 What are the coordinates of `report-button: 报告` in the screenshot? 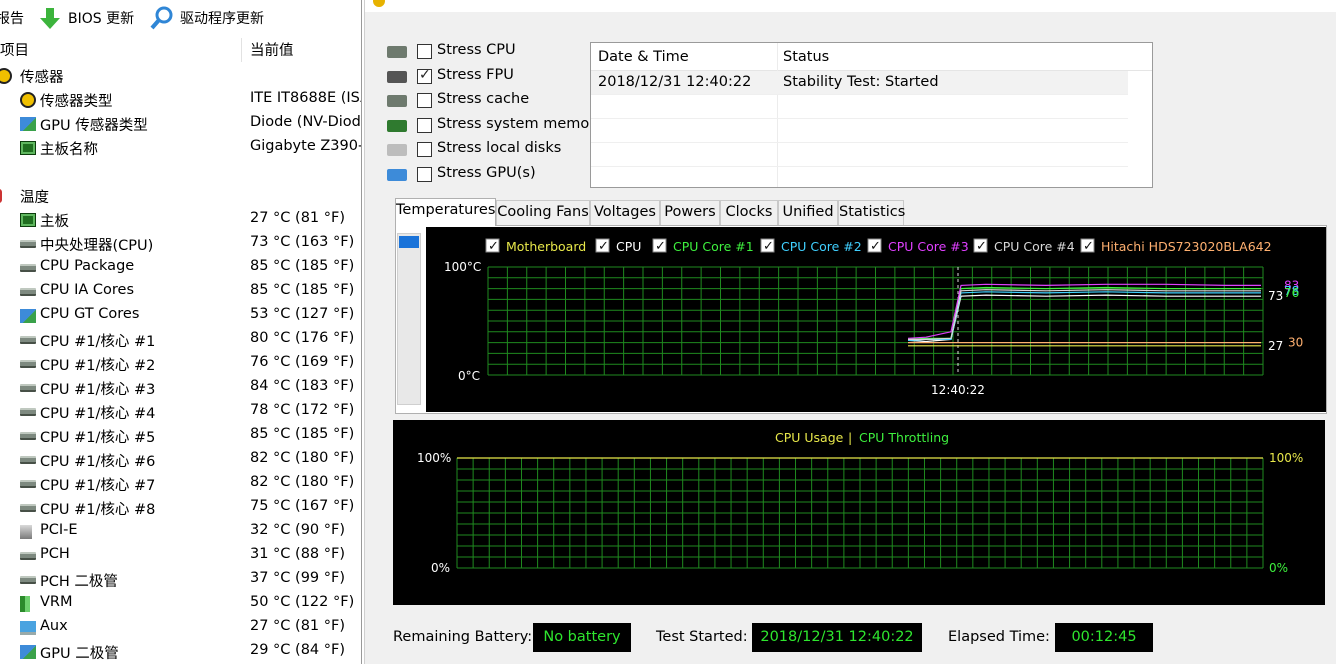 It's located at (12, 18).